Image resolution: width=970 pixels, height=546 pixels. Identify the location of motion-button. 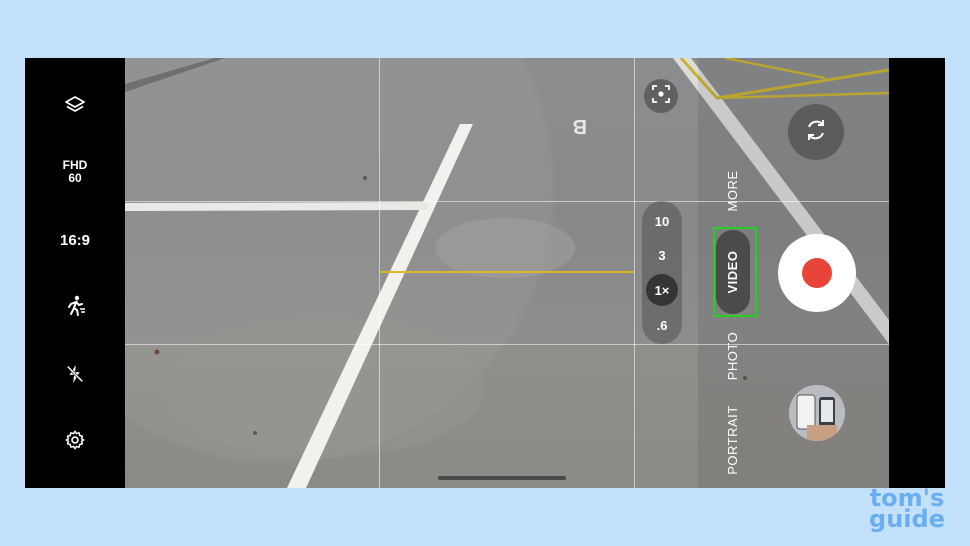
(75, 306).